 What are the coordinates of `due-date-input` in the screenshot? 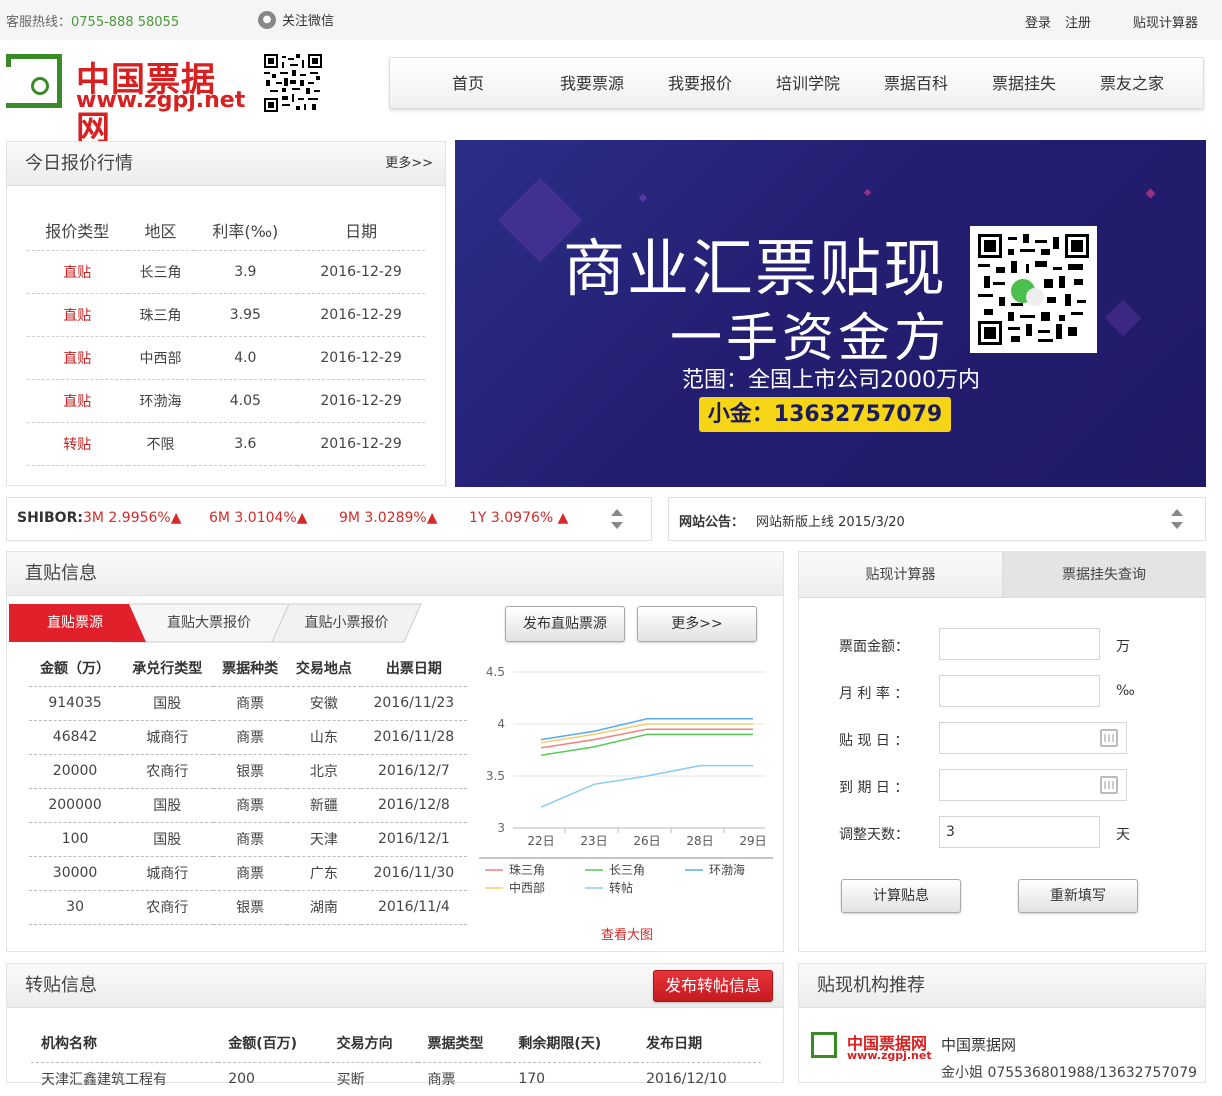 It's located at (1033, 785).